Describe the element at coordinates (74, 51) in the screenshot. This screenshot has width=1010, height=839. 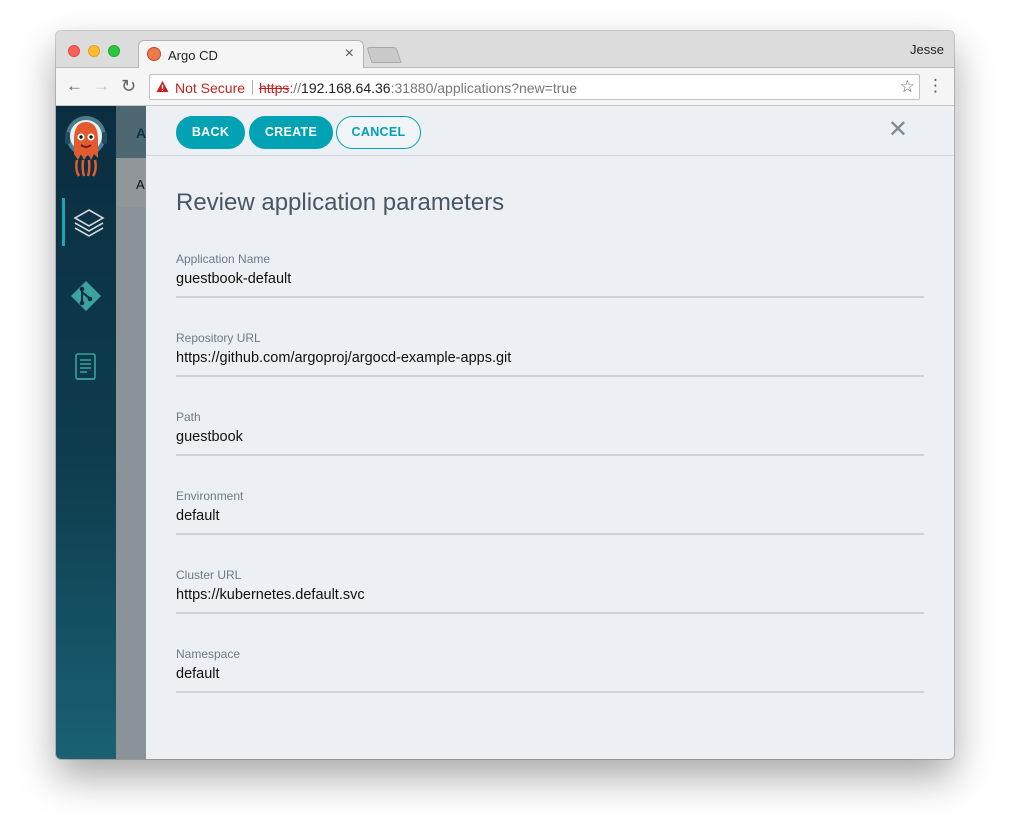
I see `close-window-button` at that location.